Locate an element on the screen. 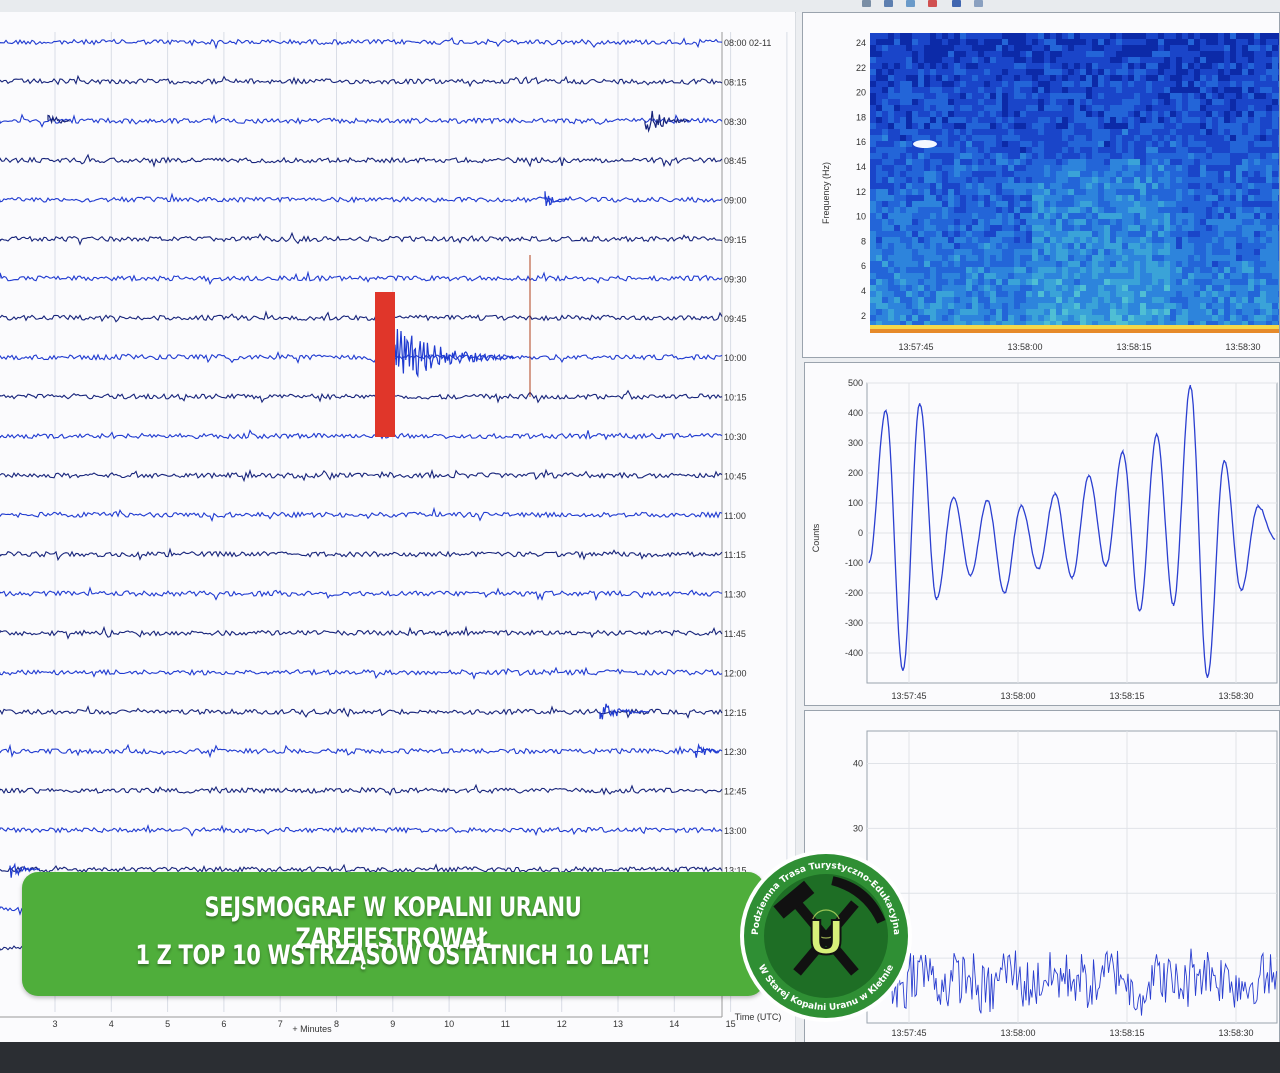  y-axis-label: Counts is located at coordinates (816, 537).